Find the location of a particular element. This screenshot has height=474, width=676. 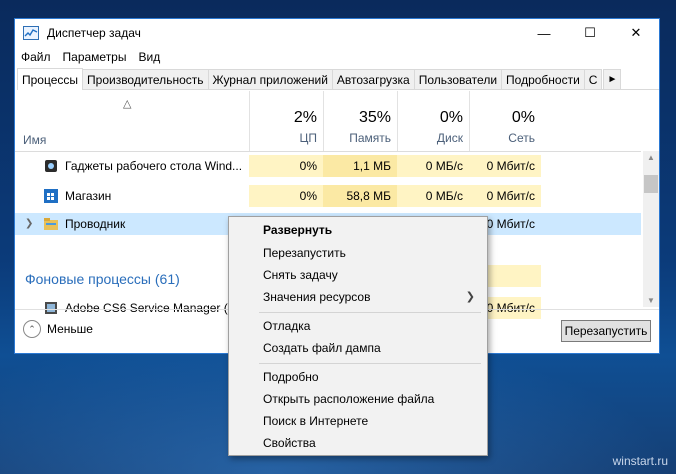

tab-details: Подробности is located at coordinates (543, 79).